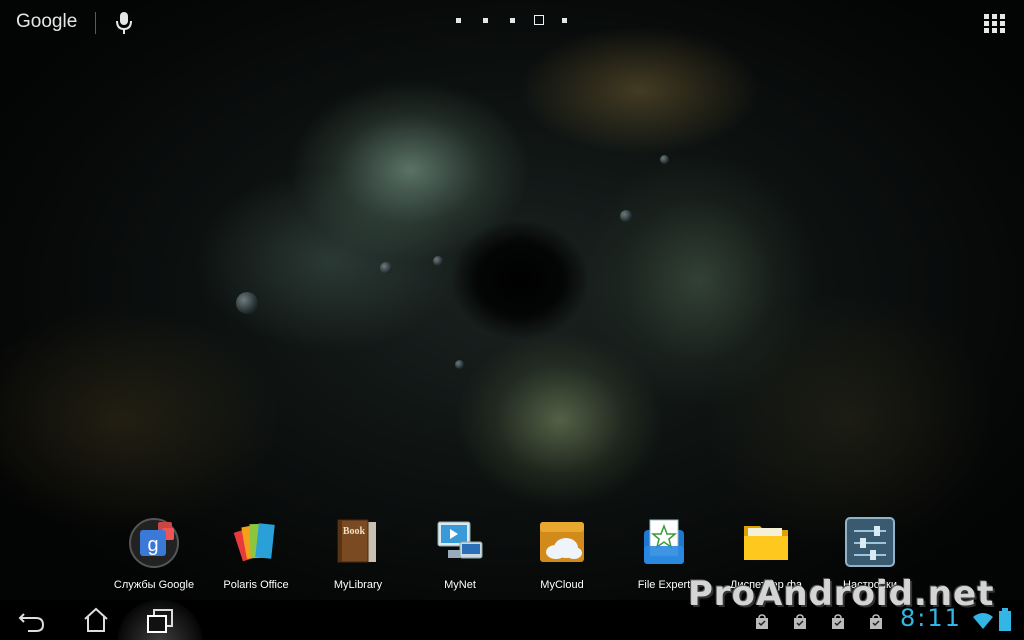  Describe the element at coordinates (95, 23) in the screenshot. I see `search-divider` at that location.